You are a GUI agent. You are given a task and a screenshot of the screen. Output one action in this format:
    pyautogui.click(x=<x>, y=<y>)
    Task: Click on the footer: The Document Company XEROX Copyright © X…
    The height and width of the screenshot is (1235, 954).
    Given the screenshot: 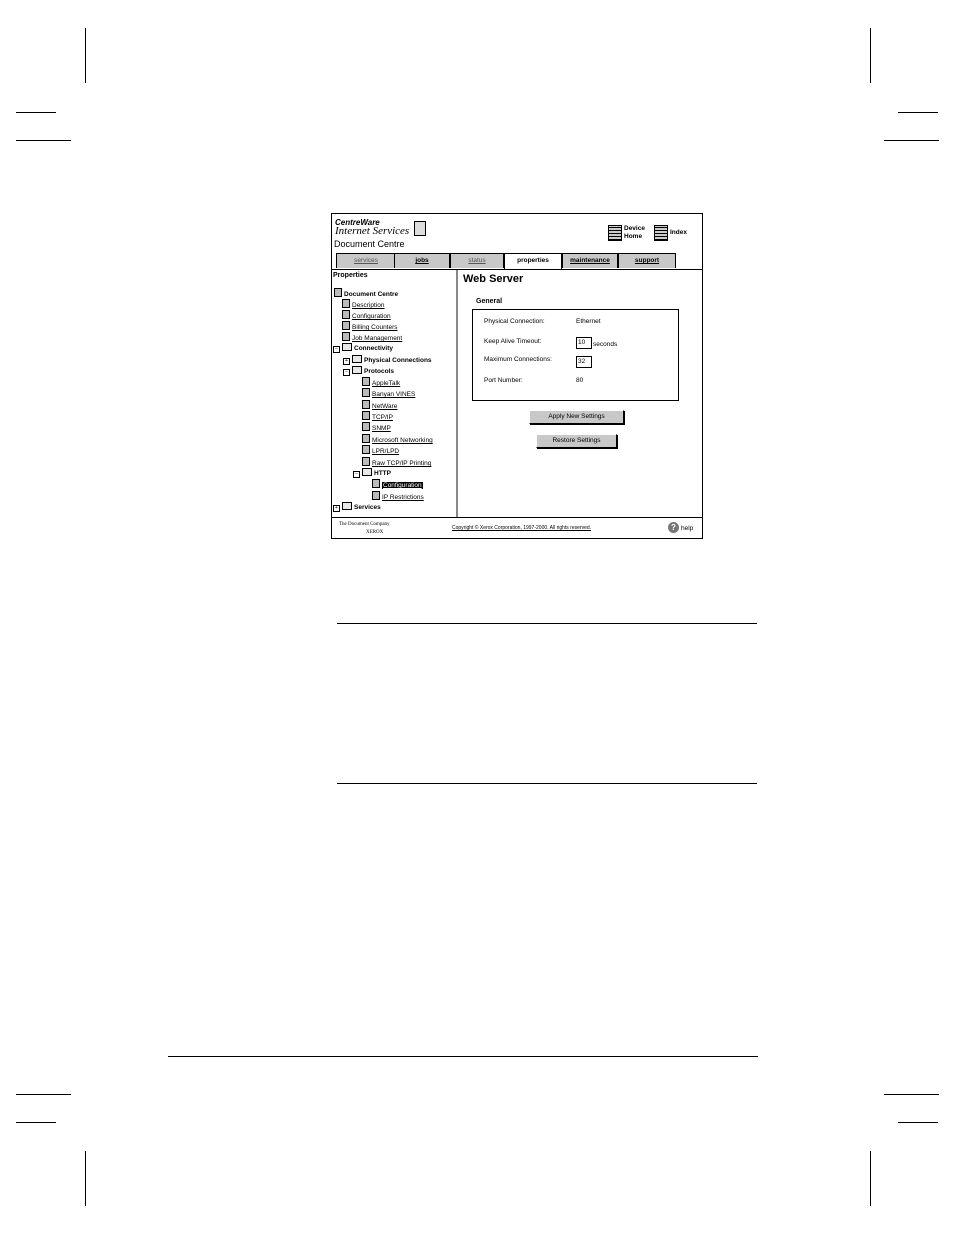 What is the action you would take?
    pyautogui.click(x=517, y=527)
    